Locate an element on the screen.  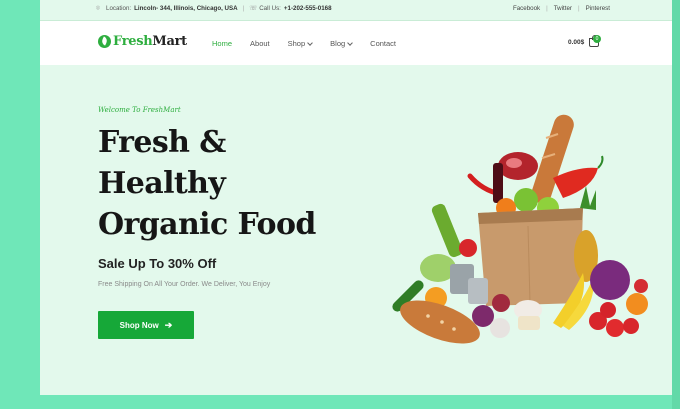
can-image is located at coordinates (478, 291).